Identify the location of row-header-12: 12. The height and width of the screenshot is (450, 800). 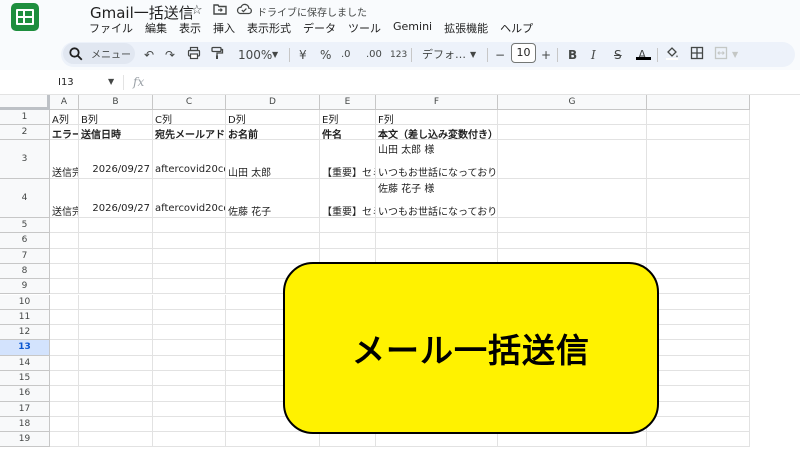
(25, 333).